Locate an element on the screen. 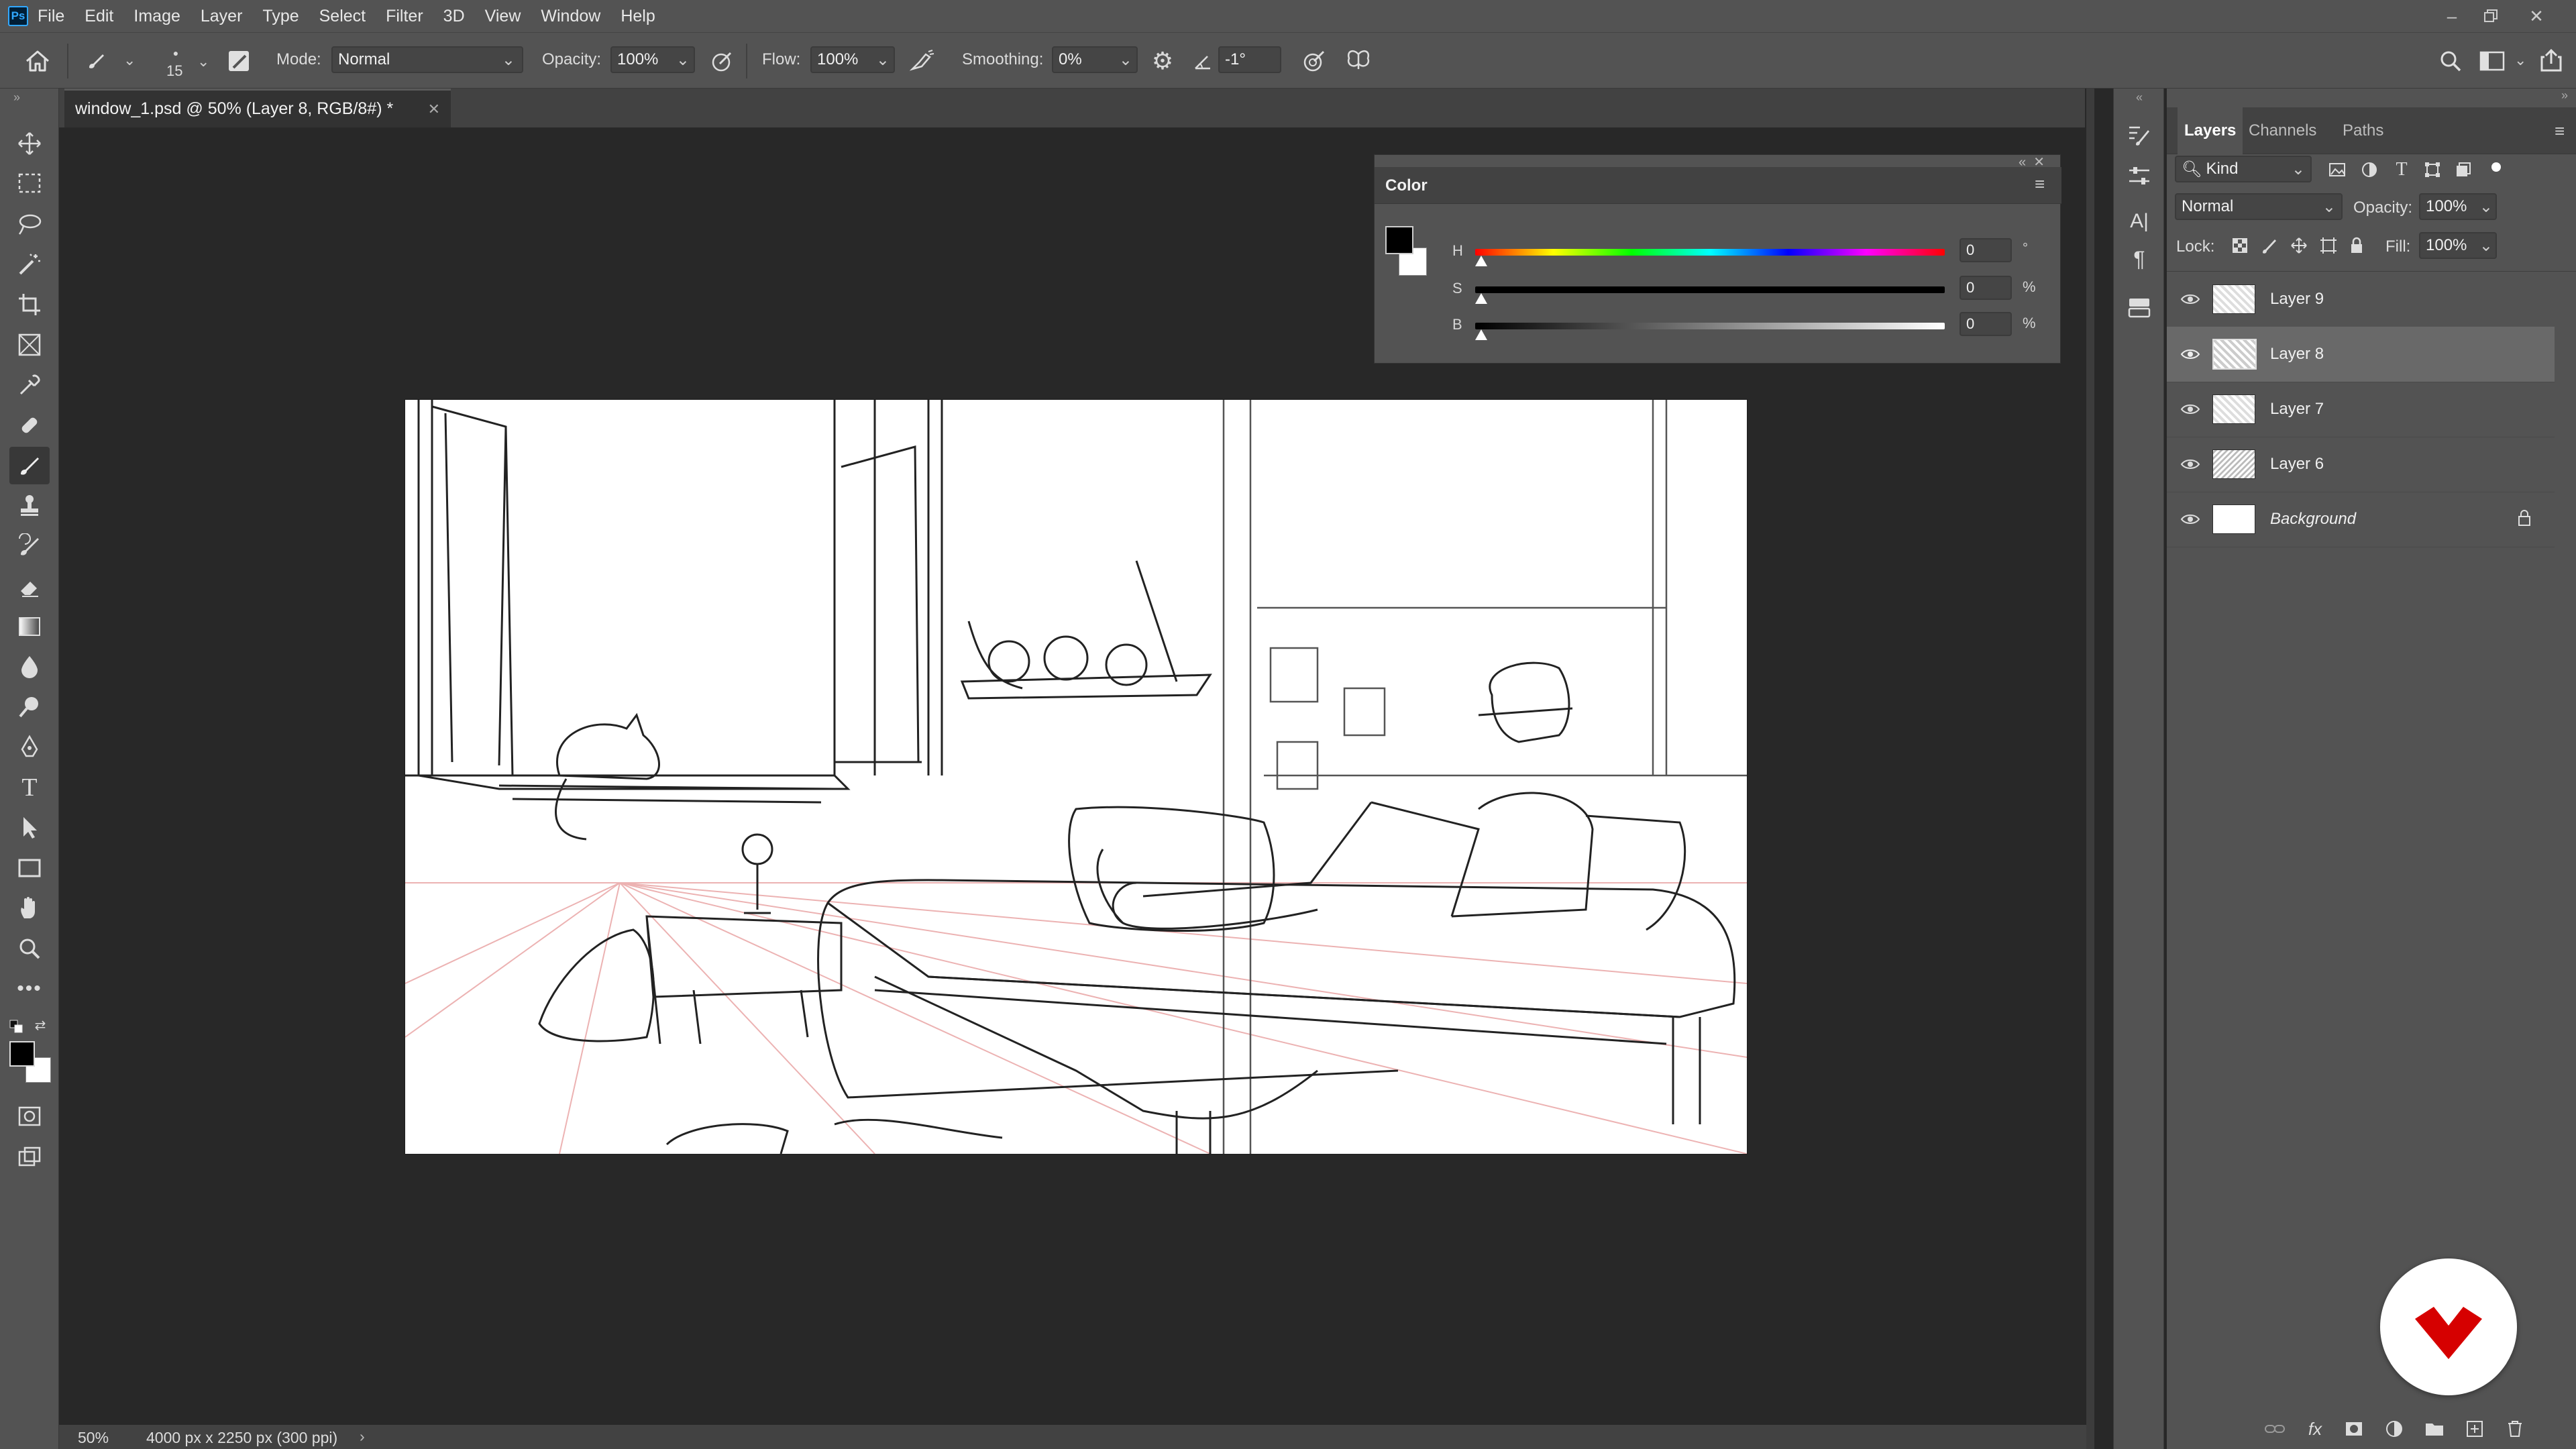 This screenshot has width=2576, height=1449. layer-name: Layer 9 is located at coordinates (2297, 299).